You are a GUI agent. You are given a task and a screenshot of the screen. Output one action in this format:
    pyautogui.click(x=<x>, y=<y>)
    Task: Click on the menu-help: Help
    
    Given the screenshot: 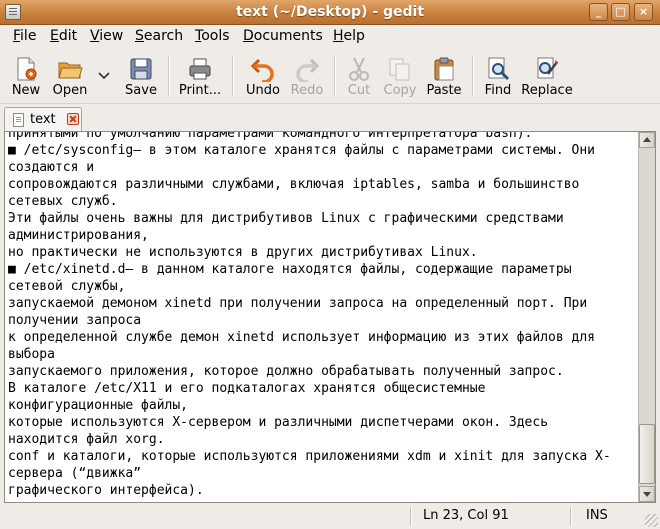 What is the action you would take?
    pyautogui.click(x=349, y=36)
    